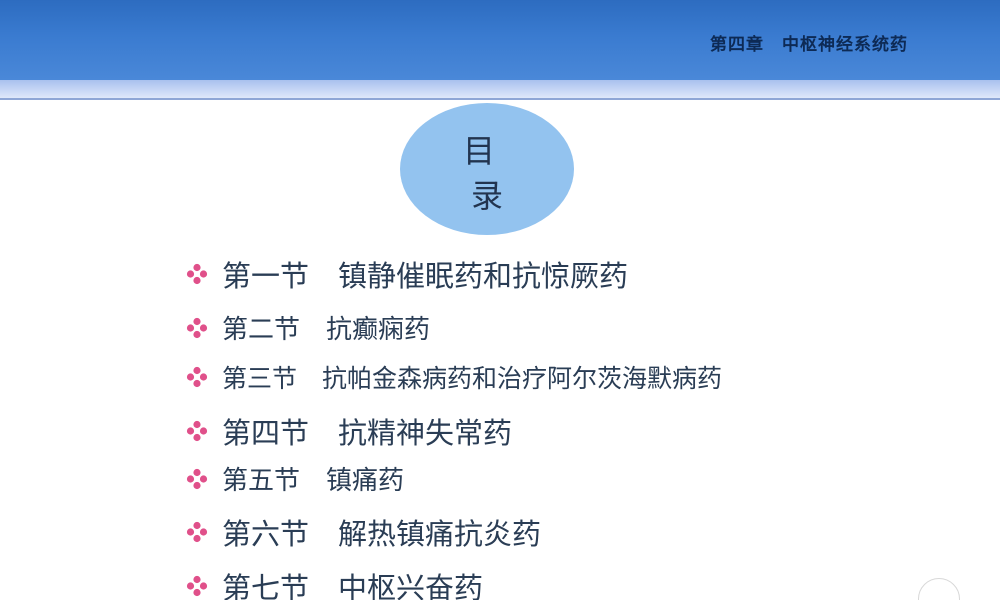 This screenshot has width=1000, height=600. I want to click on toc-item-1: 第一节 镇静催眠药和抗惊厥药, so click(407, 274).